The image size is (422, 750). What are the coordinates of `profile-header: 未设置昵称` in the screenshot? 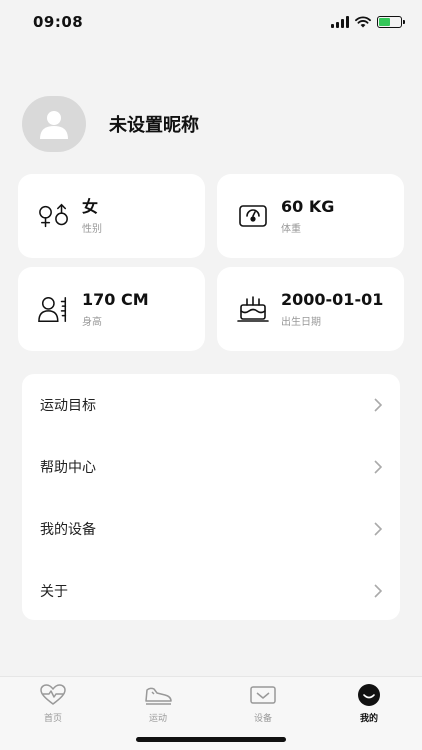 It's located at (110, 124).